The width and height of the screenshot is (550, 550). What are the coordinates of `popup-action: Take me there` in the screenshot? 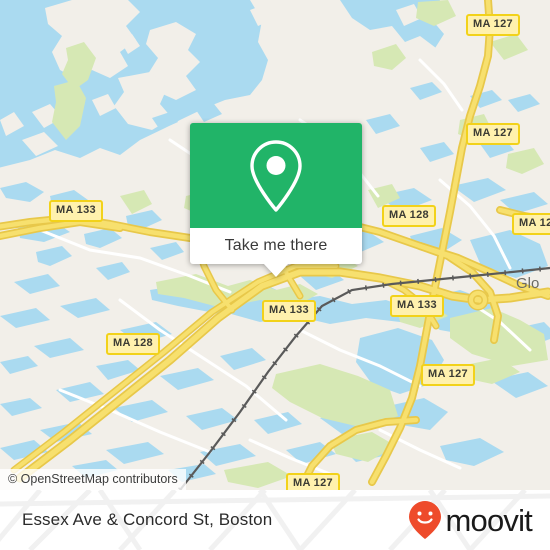 It's located at (276, 252).